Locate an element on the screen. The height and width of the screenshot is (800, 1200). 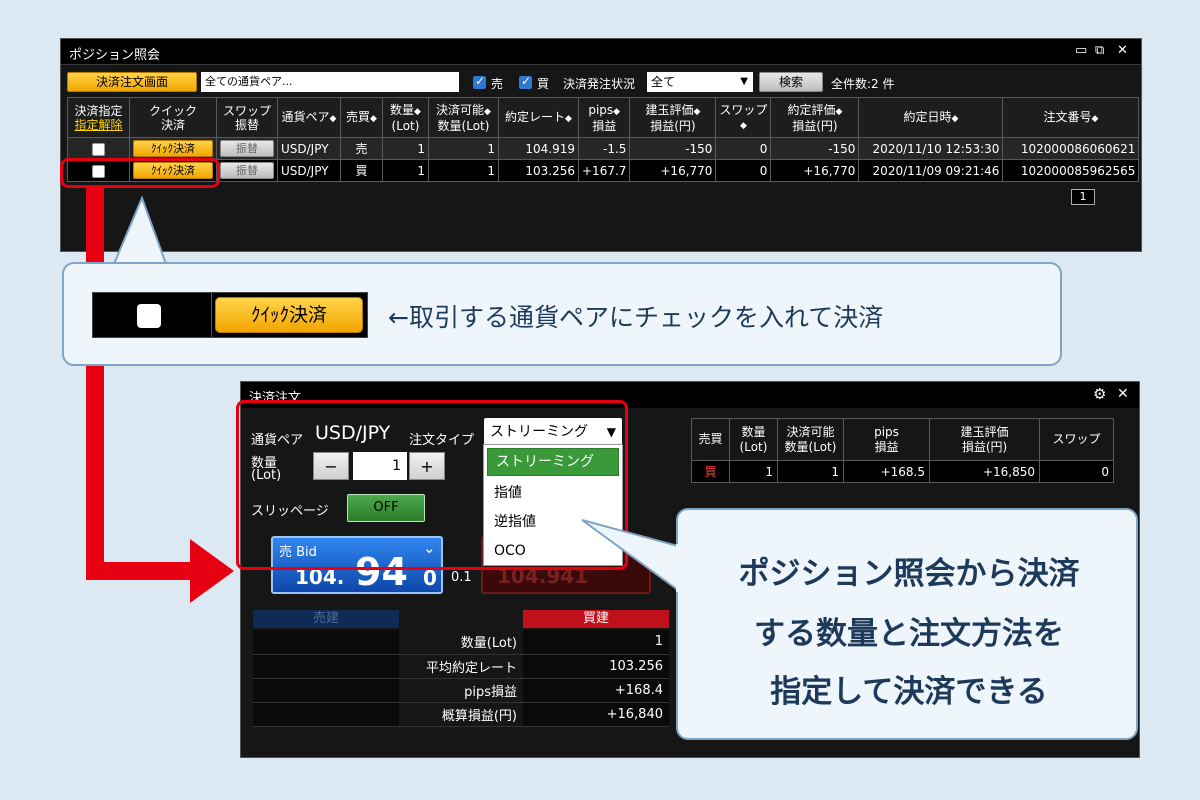
row-highlight is located at coordinates (140, 173).